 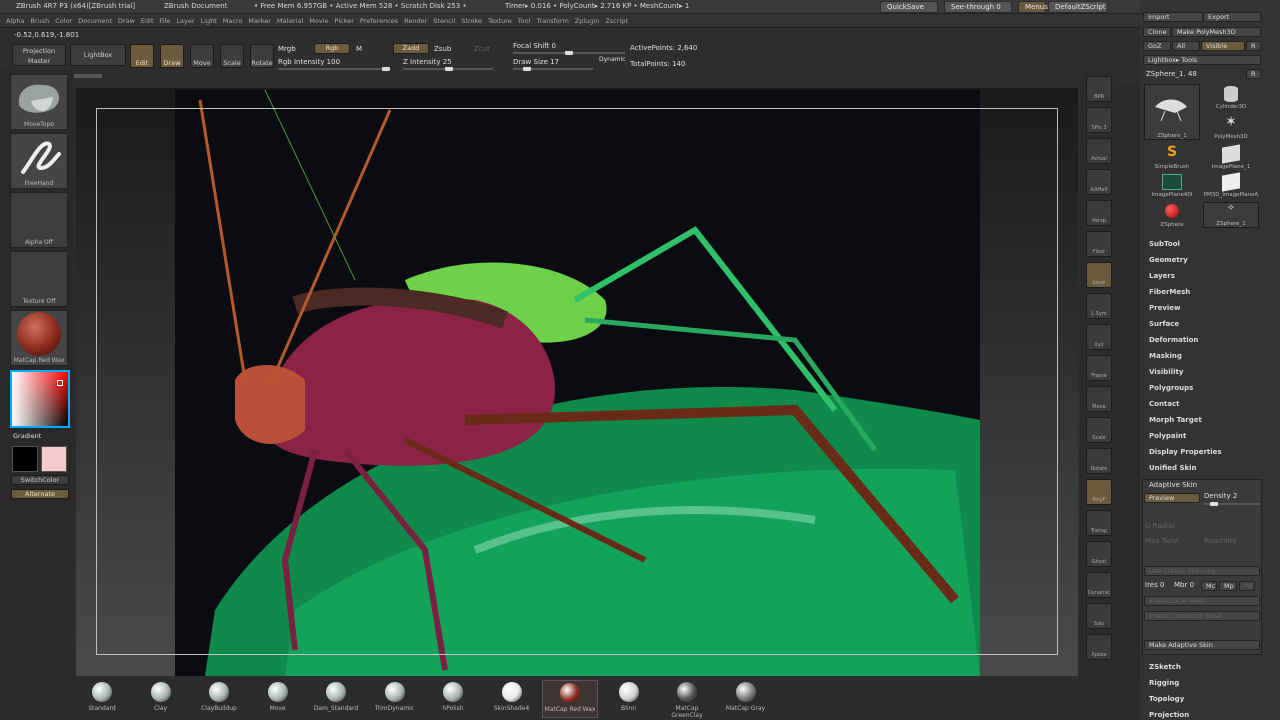 What do you see at coordinates (209, 21) in the screenshot?
I see `menu-light: Light` at bounding box center [209, 21].